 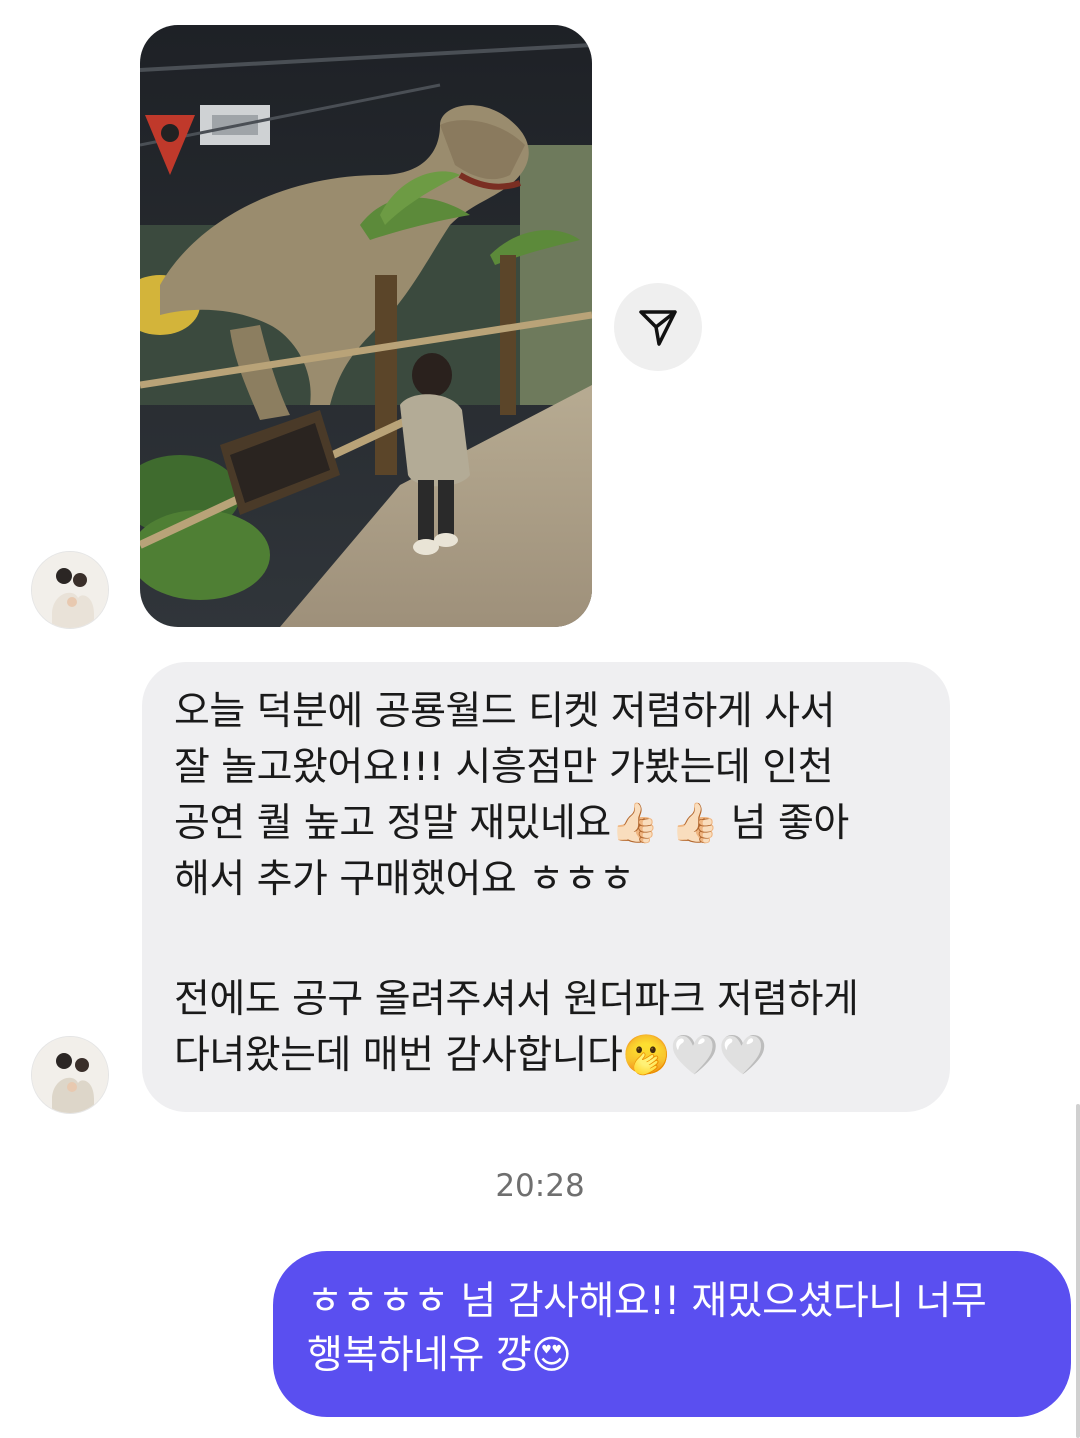 I want to click on paper-plane-icon, so click(x=658, y=328).